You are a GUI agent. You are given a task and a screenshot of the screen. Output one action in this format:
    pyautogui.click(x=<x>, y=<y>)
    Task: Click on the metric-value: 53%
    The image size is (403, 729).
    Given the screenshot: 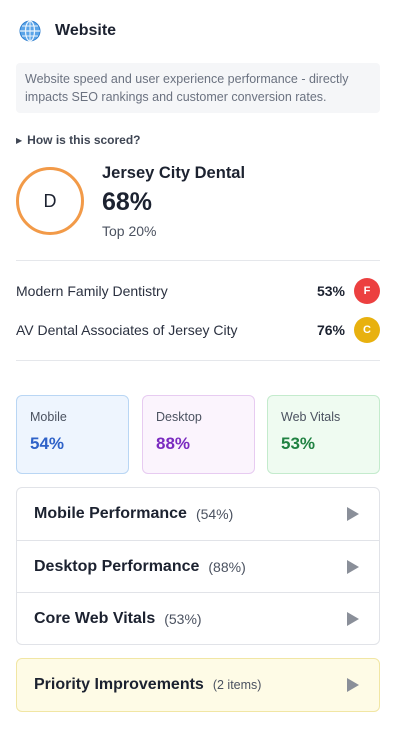 What is the action you would take?
    pyautogui.click(x=298, y=443)
    